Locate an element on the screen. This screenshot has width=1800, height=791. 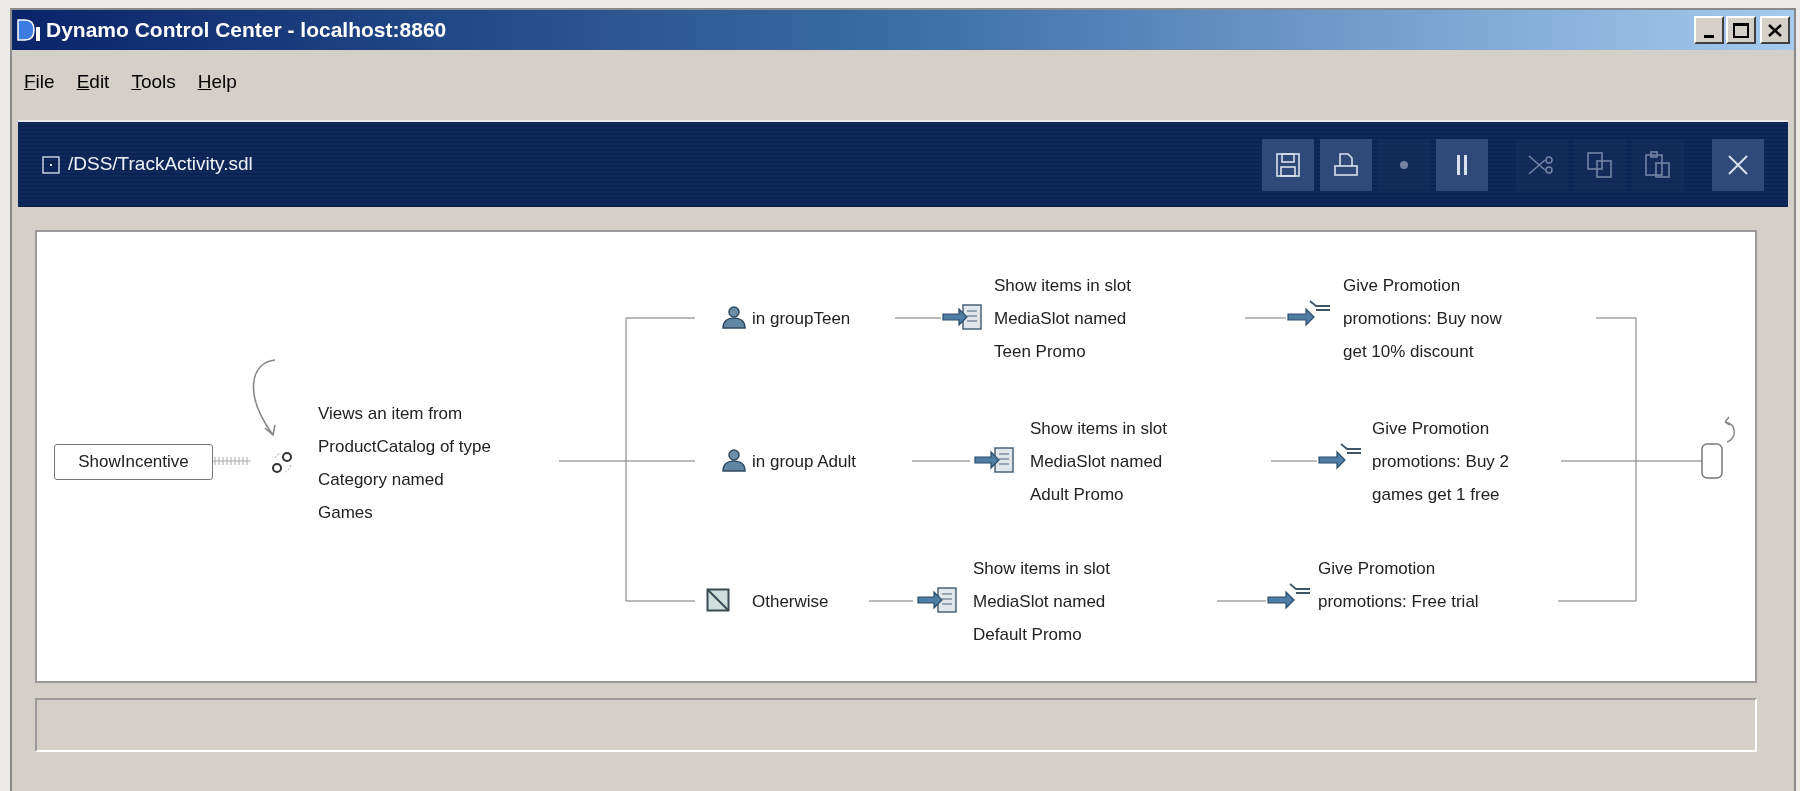
loop-arrow-icon is located at coordinates (1729, 429).